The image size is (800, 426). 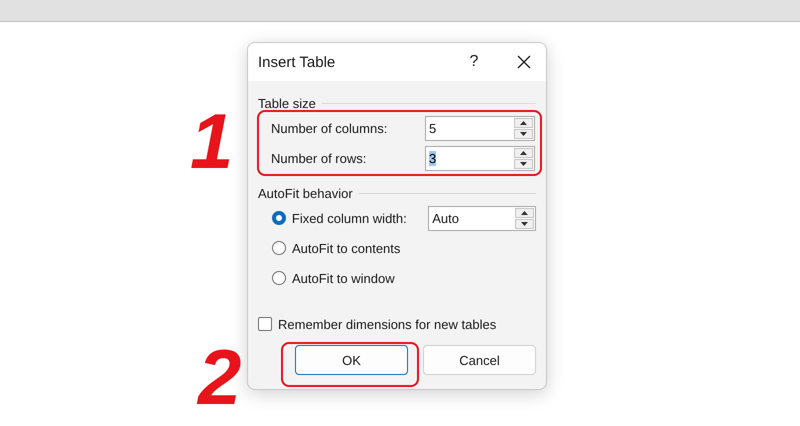 What do you see at coordinates (474, 62) in the screenshot?
I see `help-button: ?` at bounding box center [474, 62].